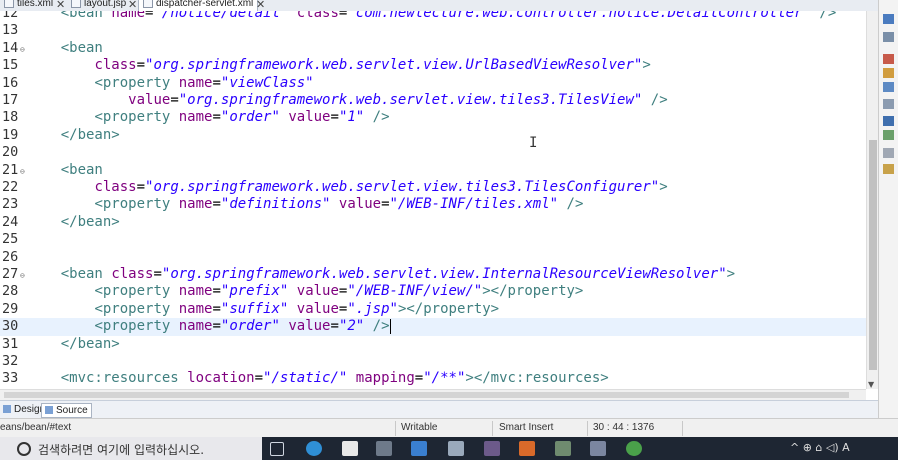  What do you see at coordinates (888, 73) in the screenshot?
I see `javadoc-icon` at bounding box center [888, 73].